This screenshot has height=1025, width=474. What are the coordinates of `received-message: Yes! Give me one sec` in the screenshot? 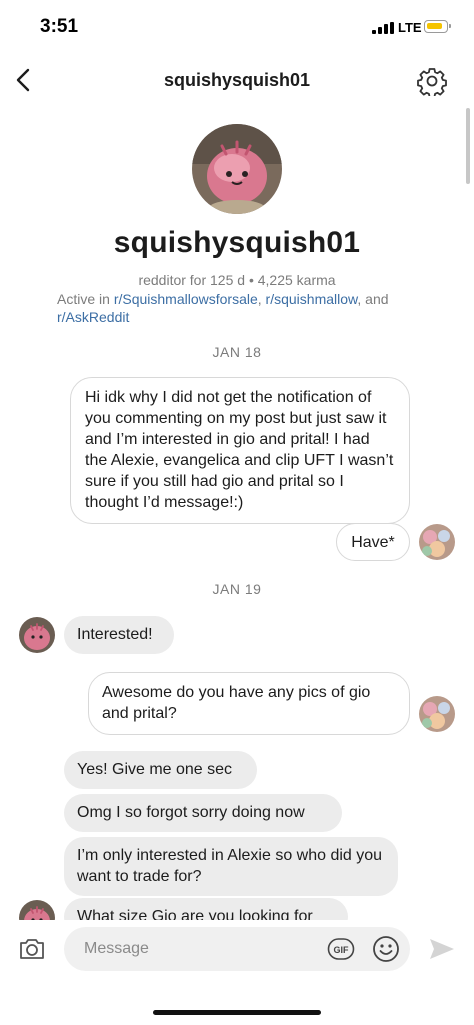 It's located at (160, 770).